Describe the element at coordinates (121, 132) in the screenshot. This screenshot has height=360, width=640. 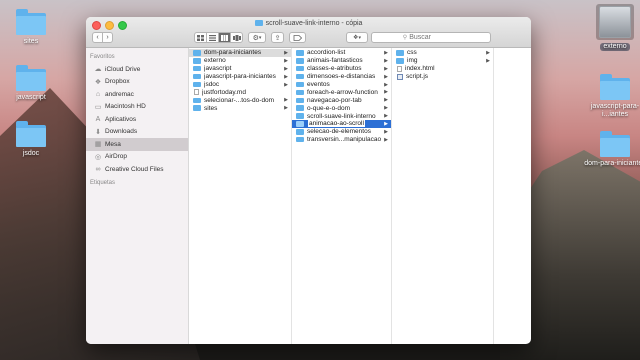
I see `sidebar-item-label: Downloads` at that location.